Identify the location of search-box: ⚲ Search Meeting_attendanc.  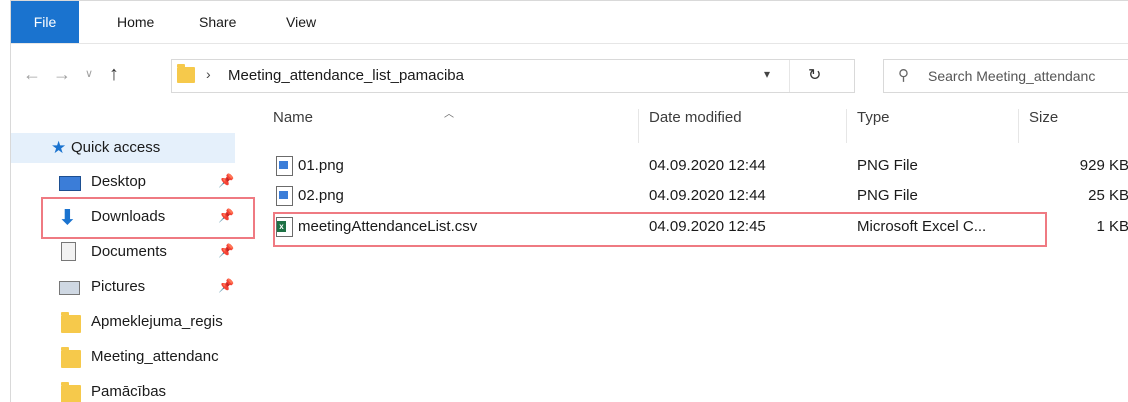
(1005, 76).